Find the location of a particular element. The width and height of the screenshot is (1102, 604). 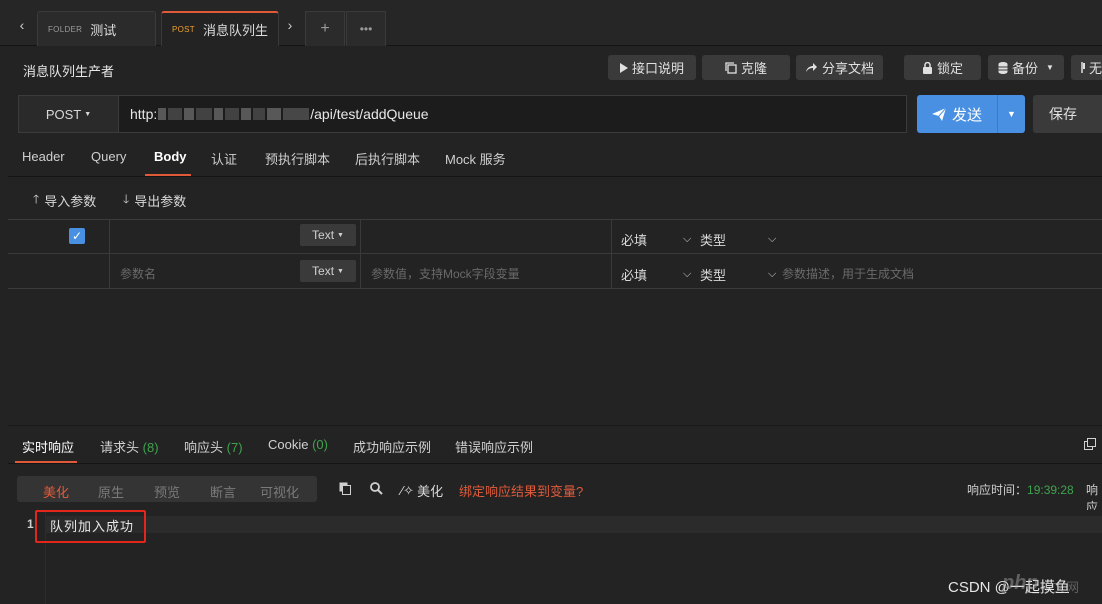

format-preview: 预览 is located at coordinates (167, 491).